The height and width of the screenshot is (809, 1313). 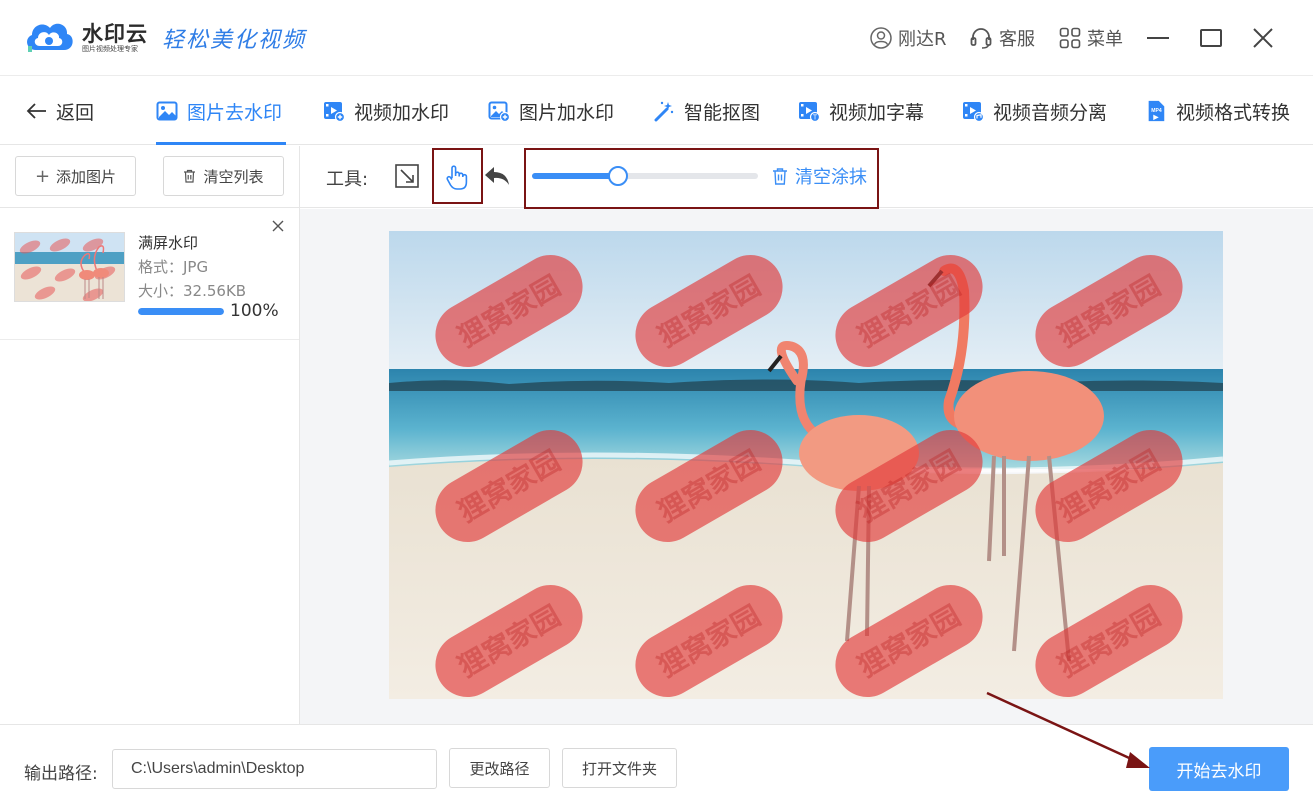 I want to click on hand-pointer-icon, so click(x=457, y=177).